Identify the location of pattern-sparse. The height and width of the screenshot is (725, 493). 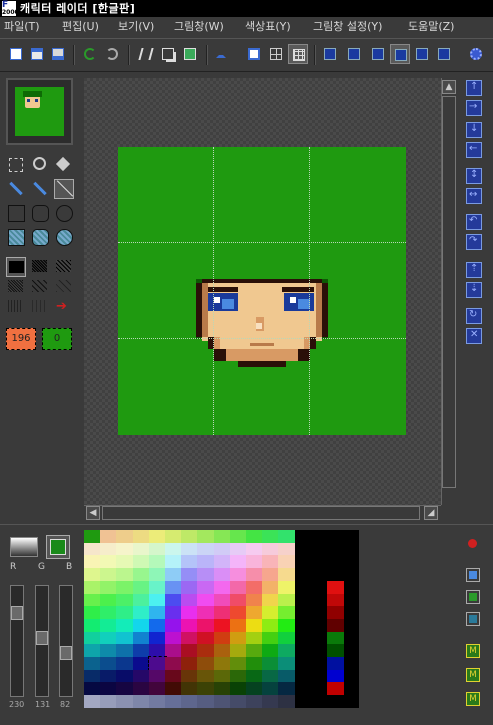
(40, 287).